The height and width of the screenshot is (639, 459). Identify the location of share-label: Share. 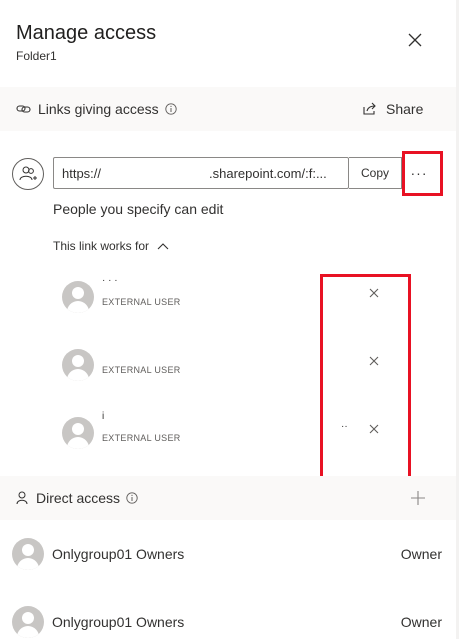
(405, 109).